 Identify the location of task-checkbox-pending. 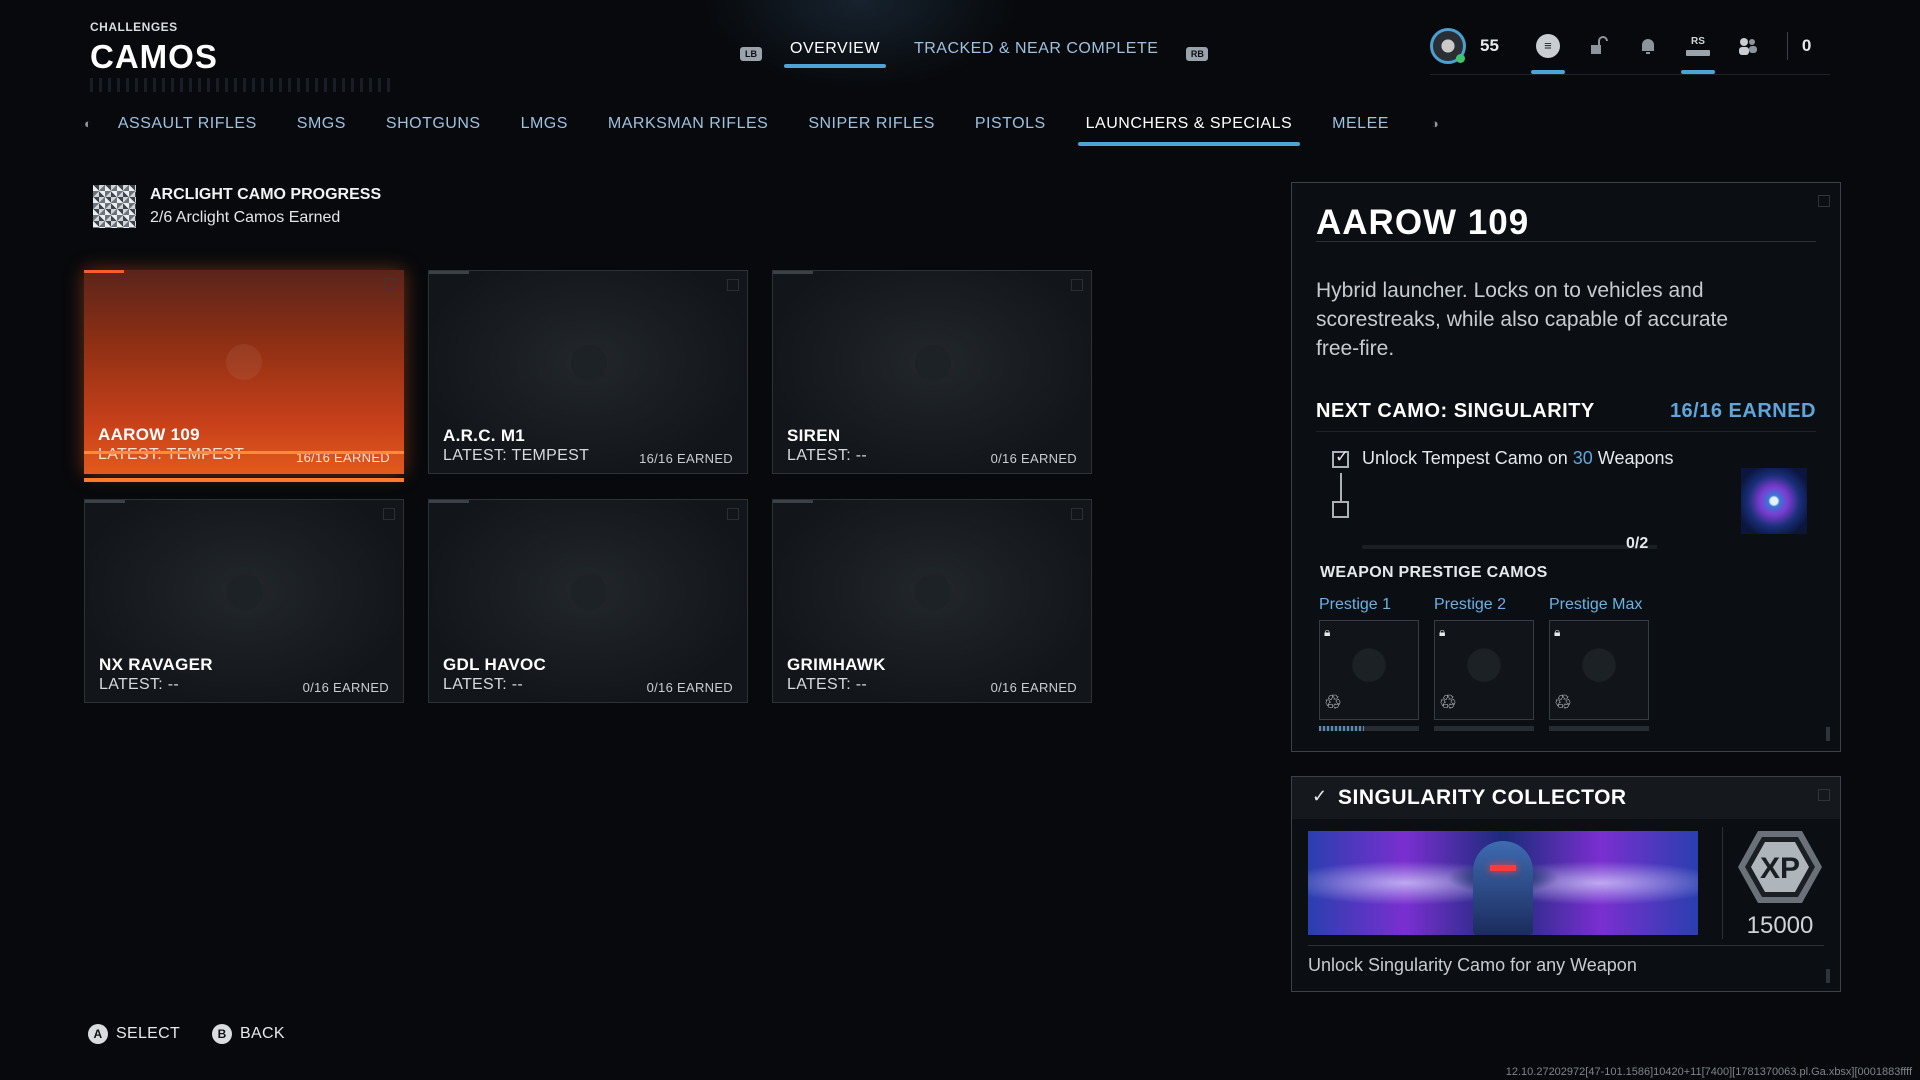
(1340, 509).